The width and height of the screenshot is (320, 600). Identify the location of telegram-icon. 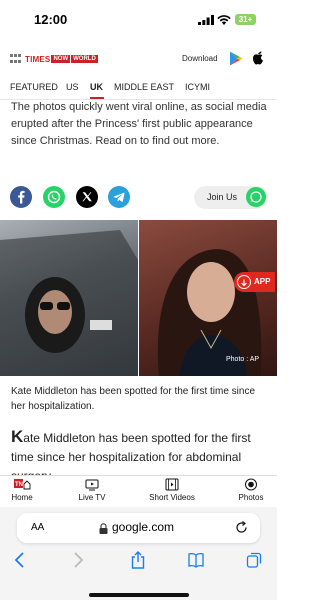
(119, 197).